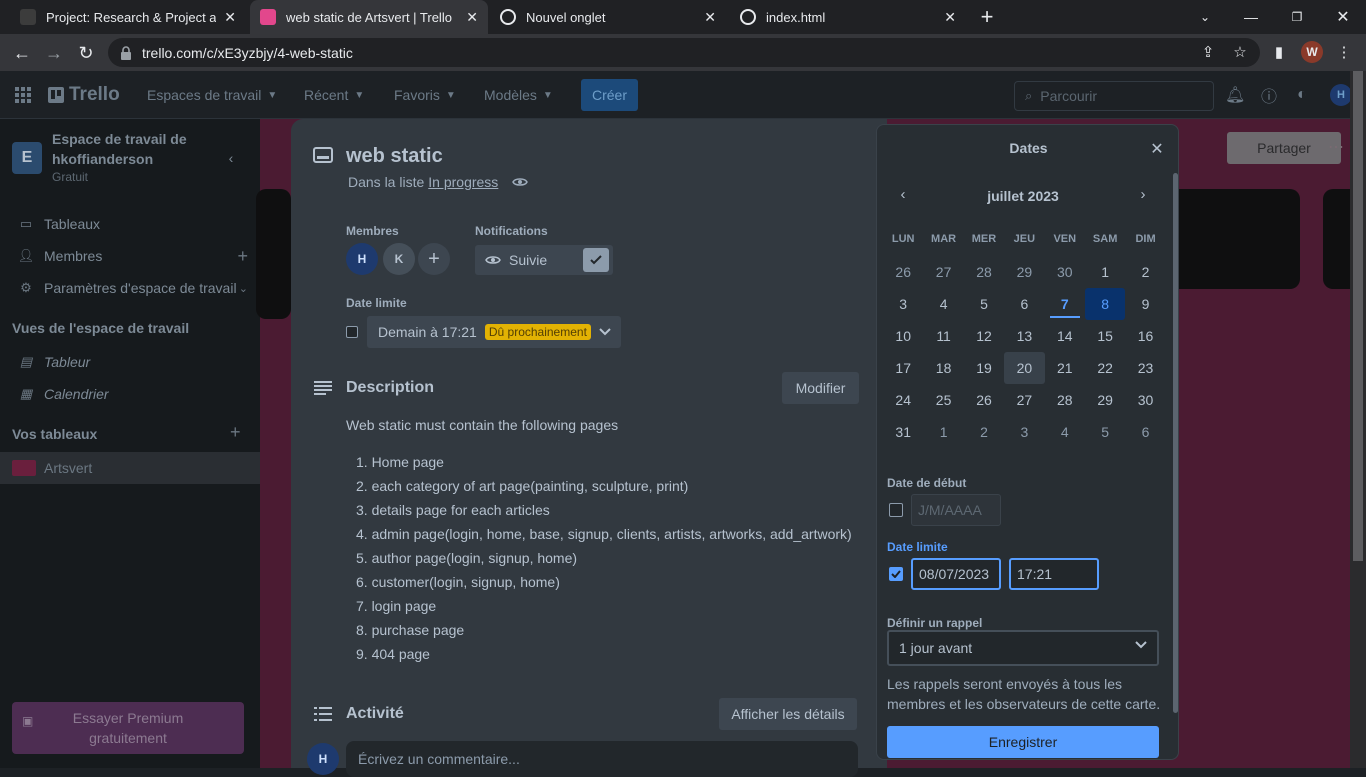 Image resolution: width=1366 pixels, height=777 pixels. What do you see at coordinates (903, 368) in the screenshot?
I see `calendar-day: 17` at bounding box center [903, 368].